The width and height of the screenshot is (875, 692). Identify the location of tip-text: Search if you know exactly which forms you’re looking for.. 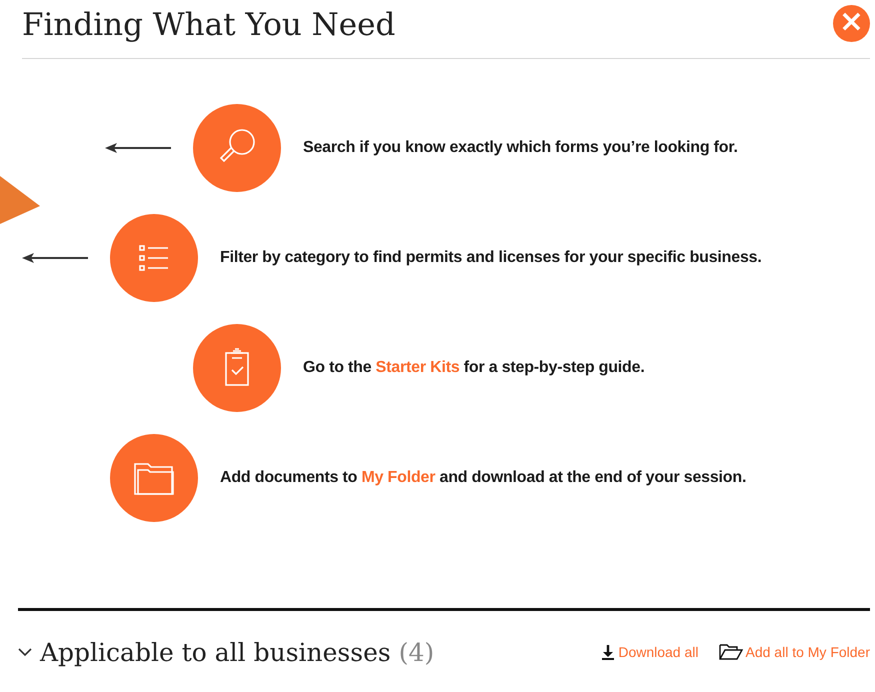
(520, 148).